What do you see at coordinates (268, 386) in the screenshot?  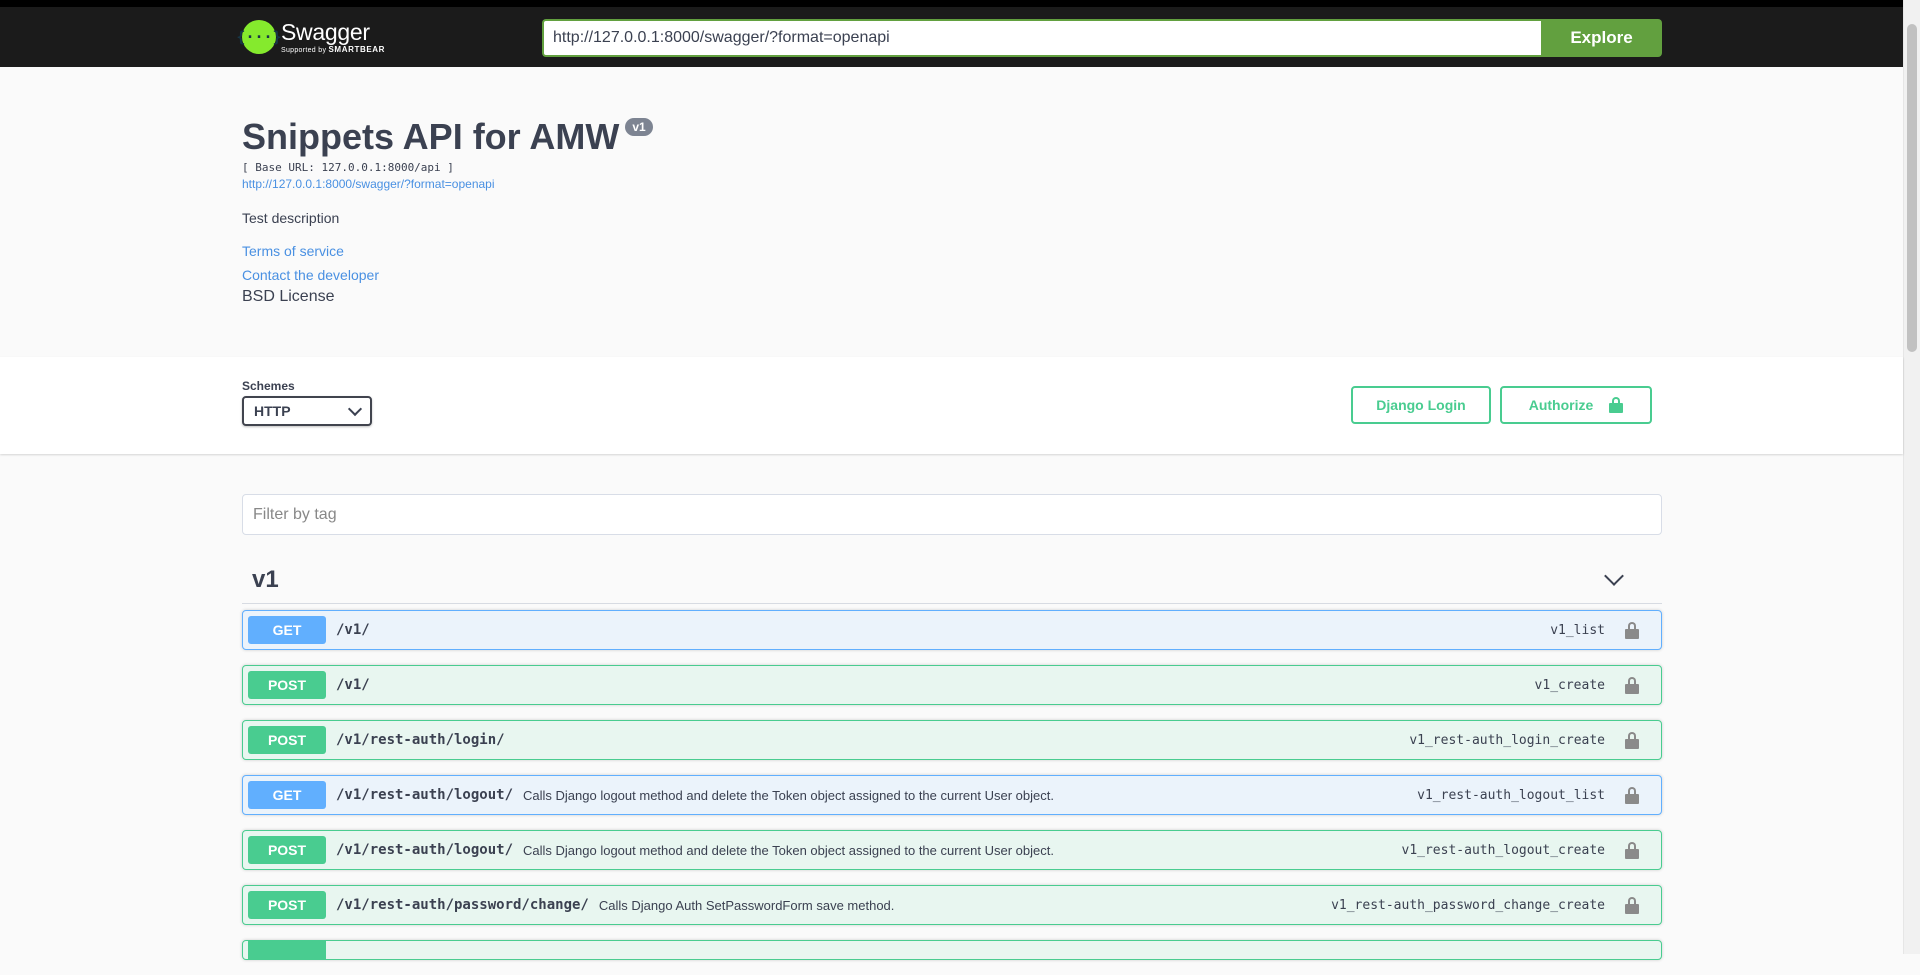 I see `schemes-label: Schemes` at bounding box center [268, 386].